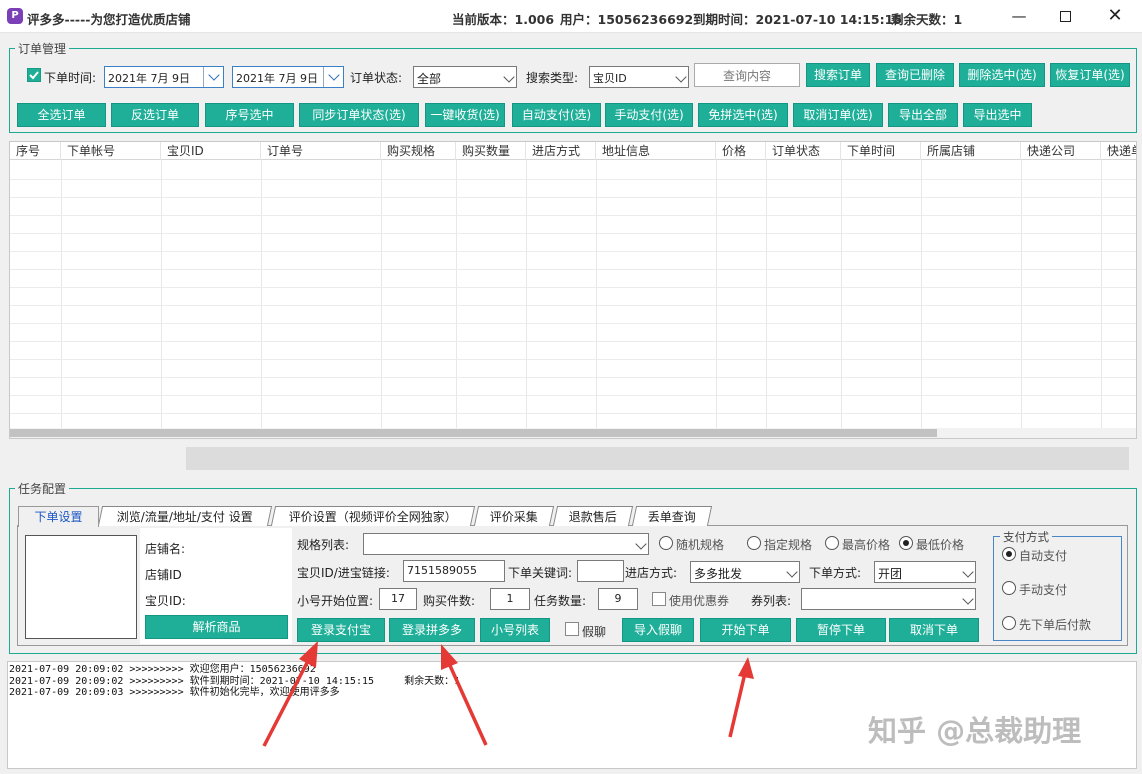  I want to click on annotation-arrows, so click(508, 694).